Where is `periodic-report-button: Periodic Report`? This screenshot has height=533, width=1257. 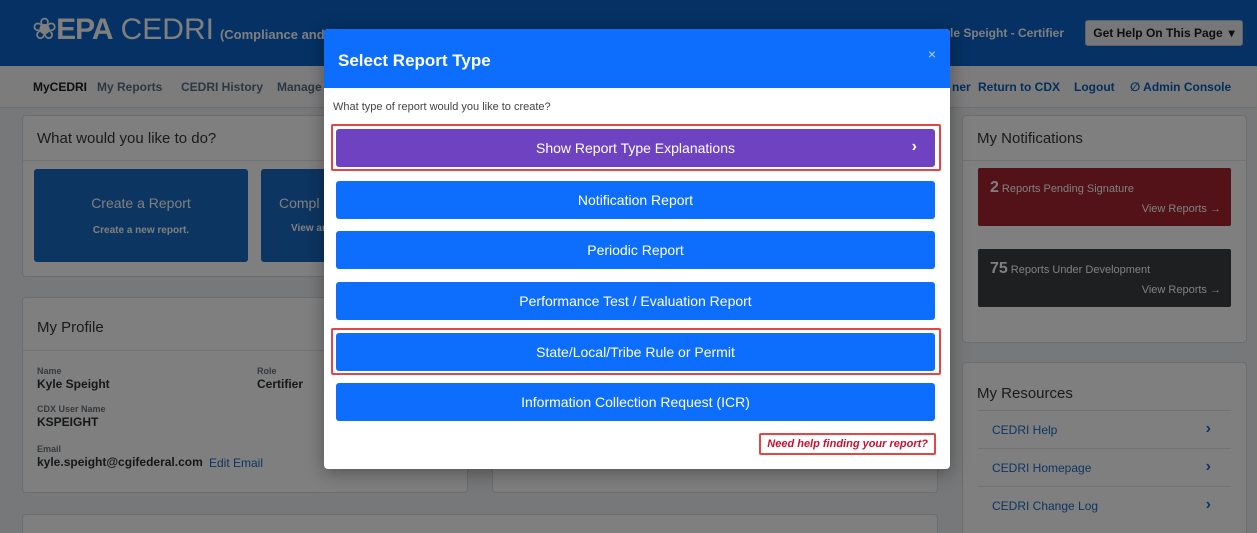
periodic-report-button: Periodic Report is located at coordinates (635, 250).